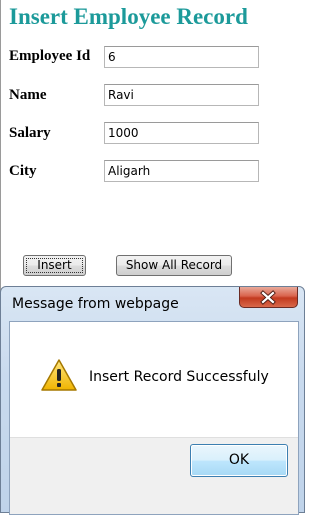 The width and height of the screenshot is (320, 515). I want to click on salary-field: 1000, so click(181, 133).